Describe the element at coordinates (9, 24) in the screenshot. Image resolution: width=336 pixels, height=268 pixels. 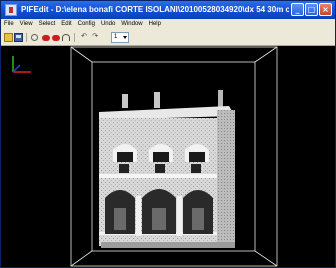
I see `menu-file: File` at that location.